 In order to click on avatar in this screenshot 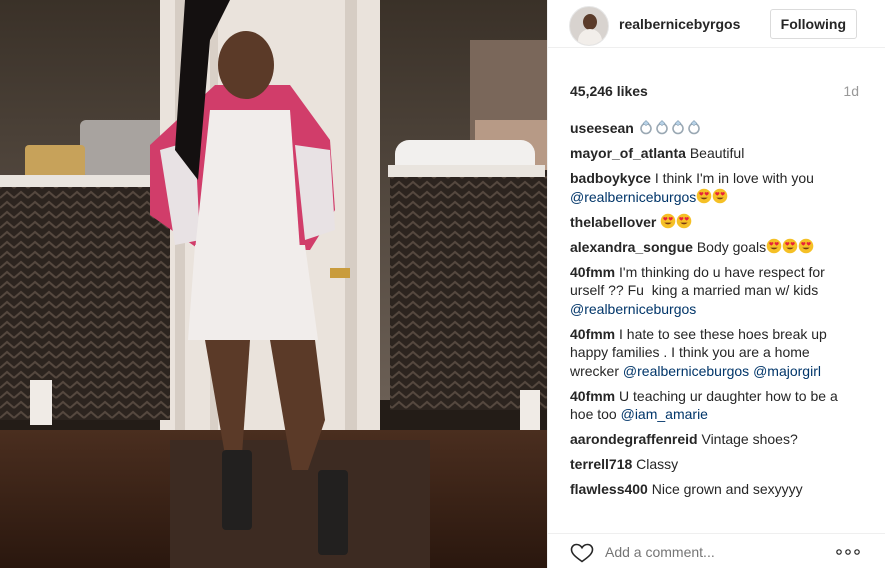, I will do `click(589, 26)`.